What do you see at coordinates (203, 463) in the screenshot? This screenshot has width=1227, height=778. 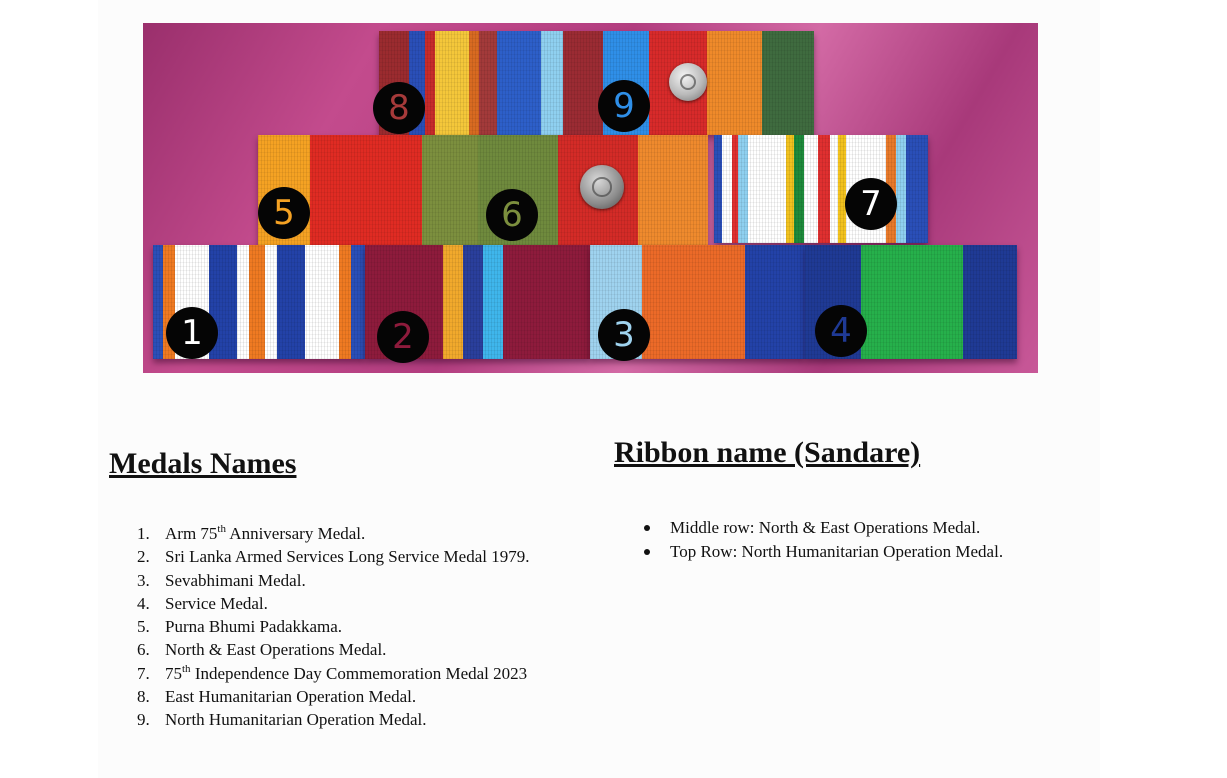 I see `medals-names-heading: Medals Names` at bounding box center [203, 463].